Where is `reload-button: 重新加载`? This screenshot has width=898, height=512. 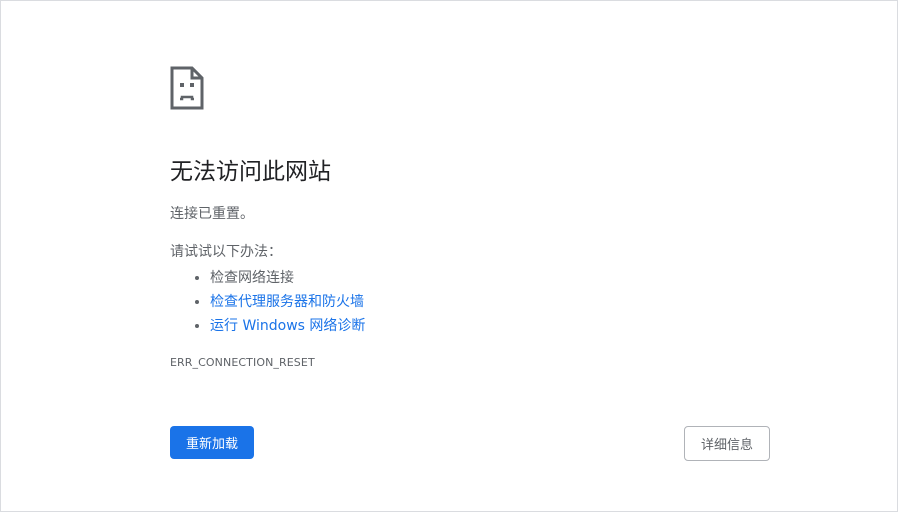
reload-button: 重新加载 is located at coordinates (212, 442).